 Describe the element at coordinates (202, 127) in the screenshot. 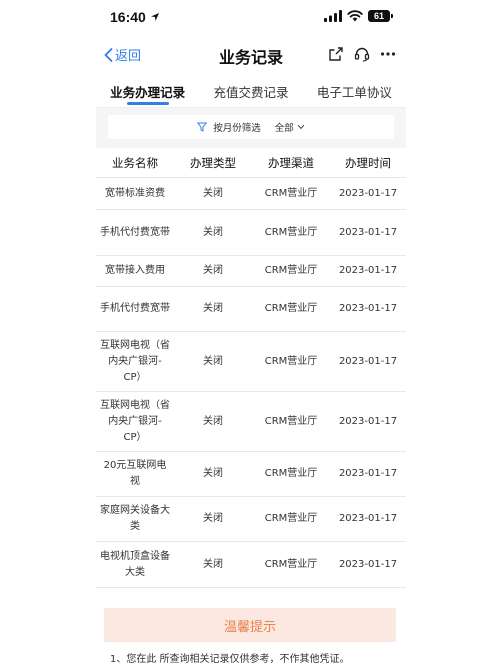

I see `filter-funnel-icon` at that location.